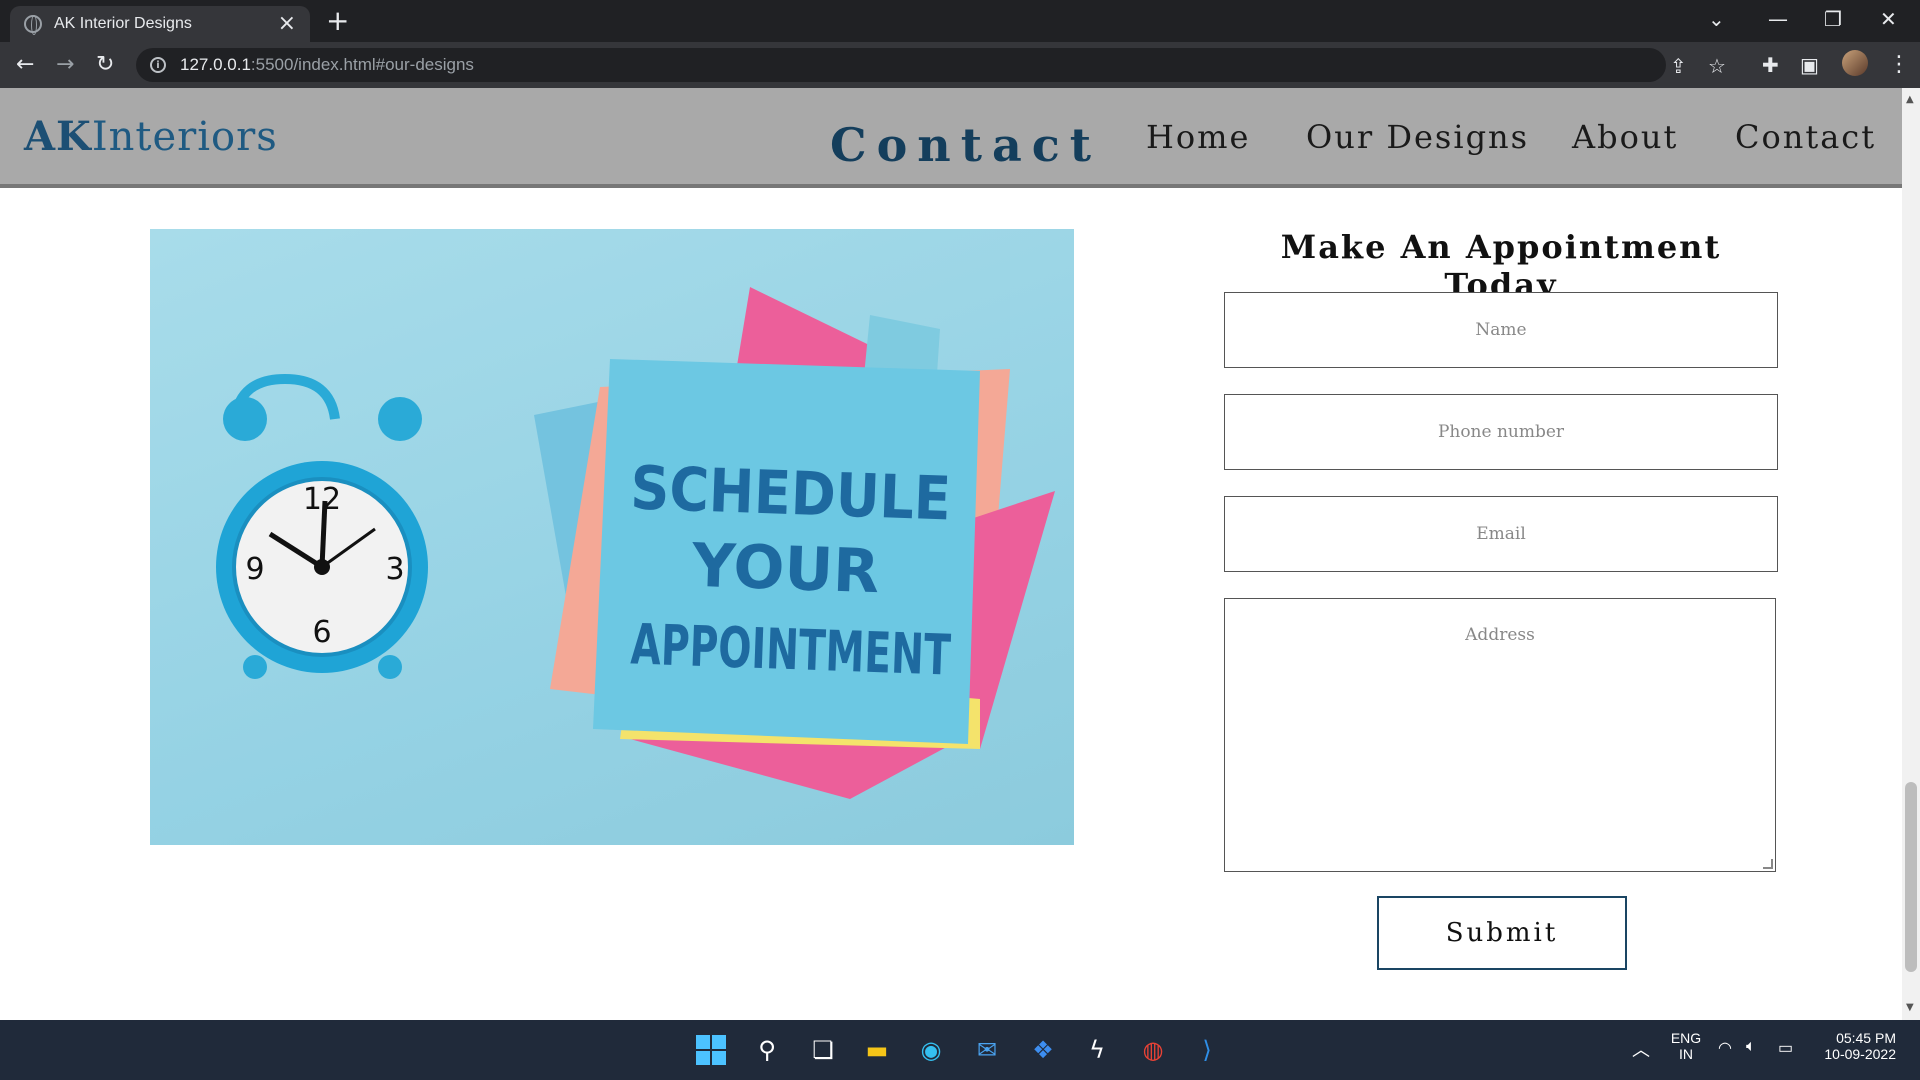 The height and width of the screenshot is (1080, 1920). What do you see at coordinates (184, 137) in the screenshot?
I see `logo-rest: Interiors` at bounding box center [184, 137].